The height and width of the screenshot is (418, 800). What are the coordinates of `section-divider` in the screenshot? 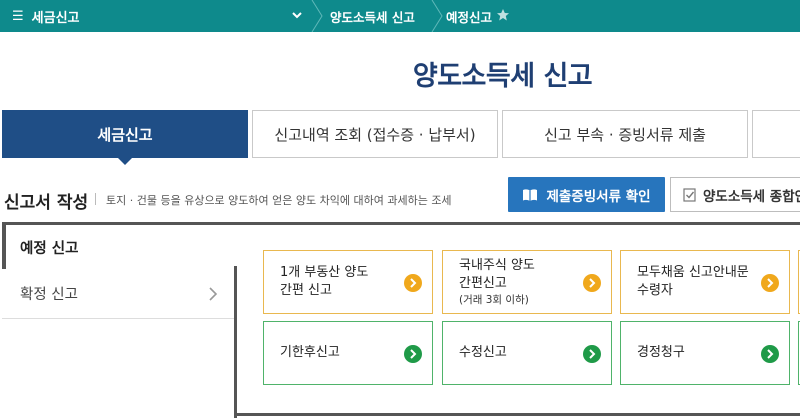 It's located at (95, 199).